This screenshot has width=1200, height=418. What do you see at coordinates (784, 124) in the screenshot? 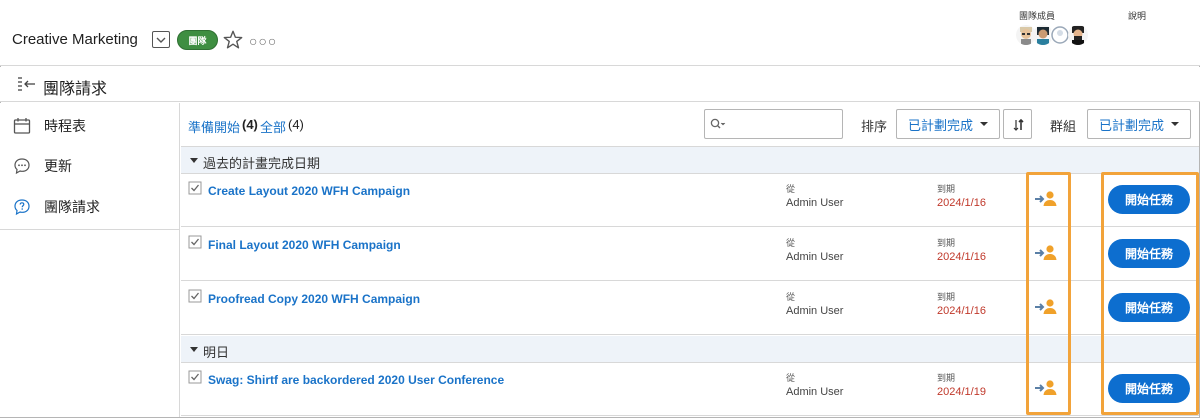
I see `search-input` at bounding box center [784, 124].